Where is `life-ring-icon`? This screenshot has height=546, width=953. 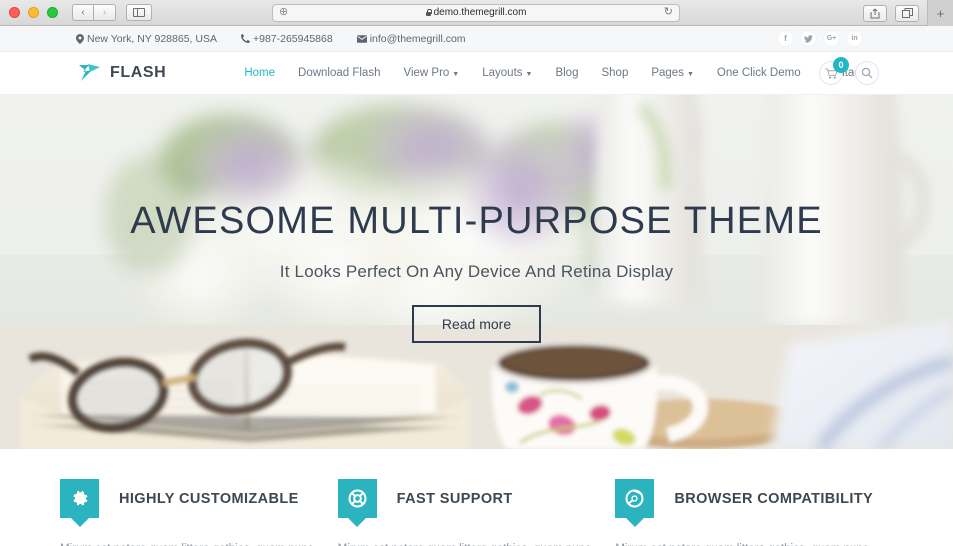 life-ring-icon is located at coordinates (357, 498).